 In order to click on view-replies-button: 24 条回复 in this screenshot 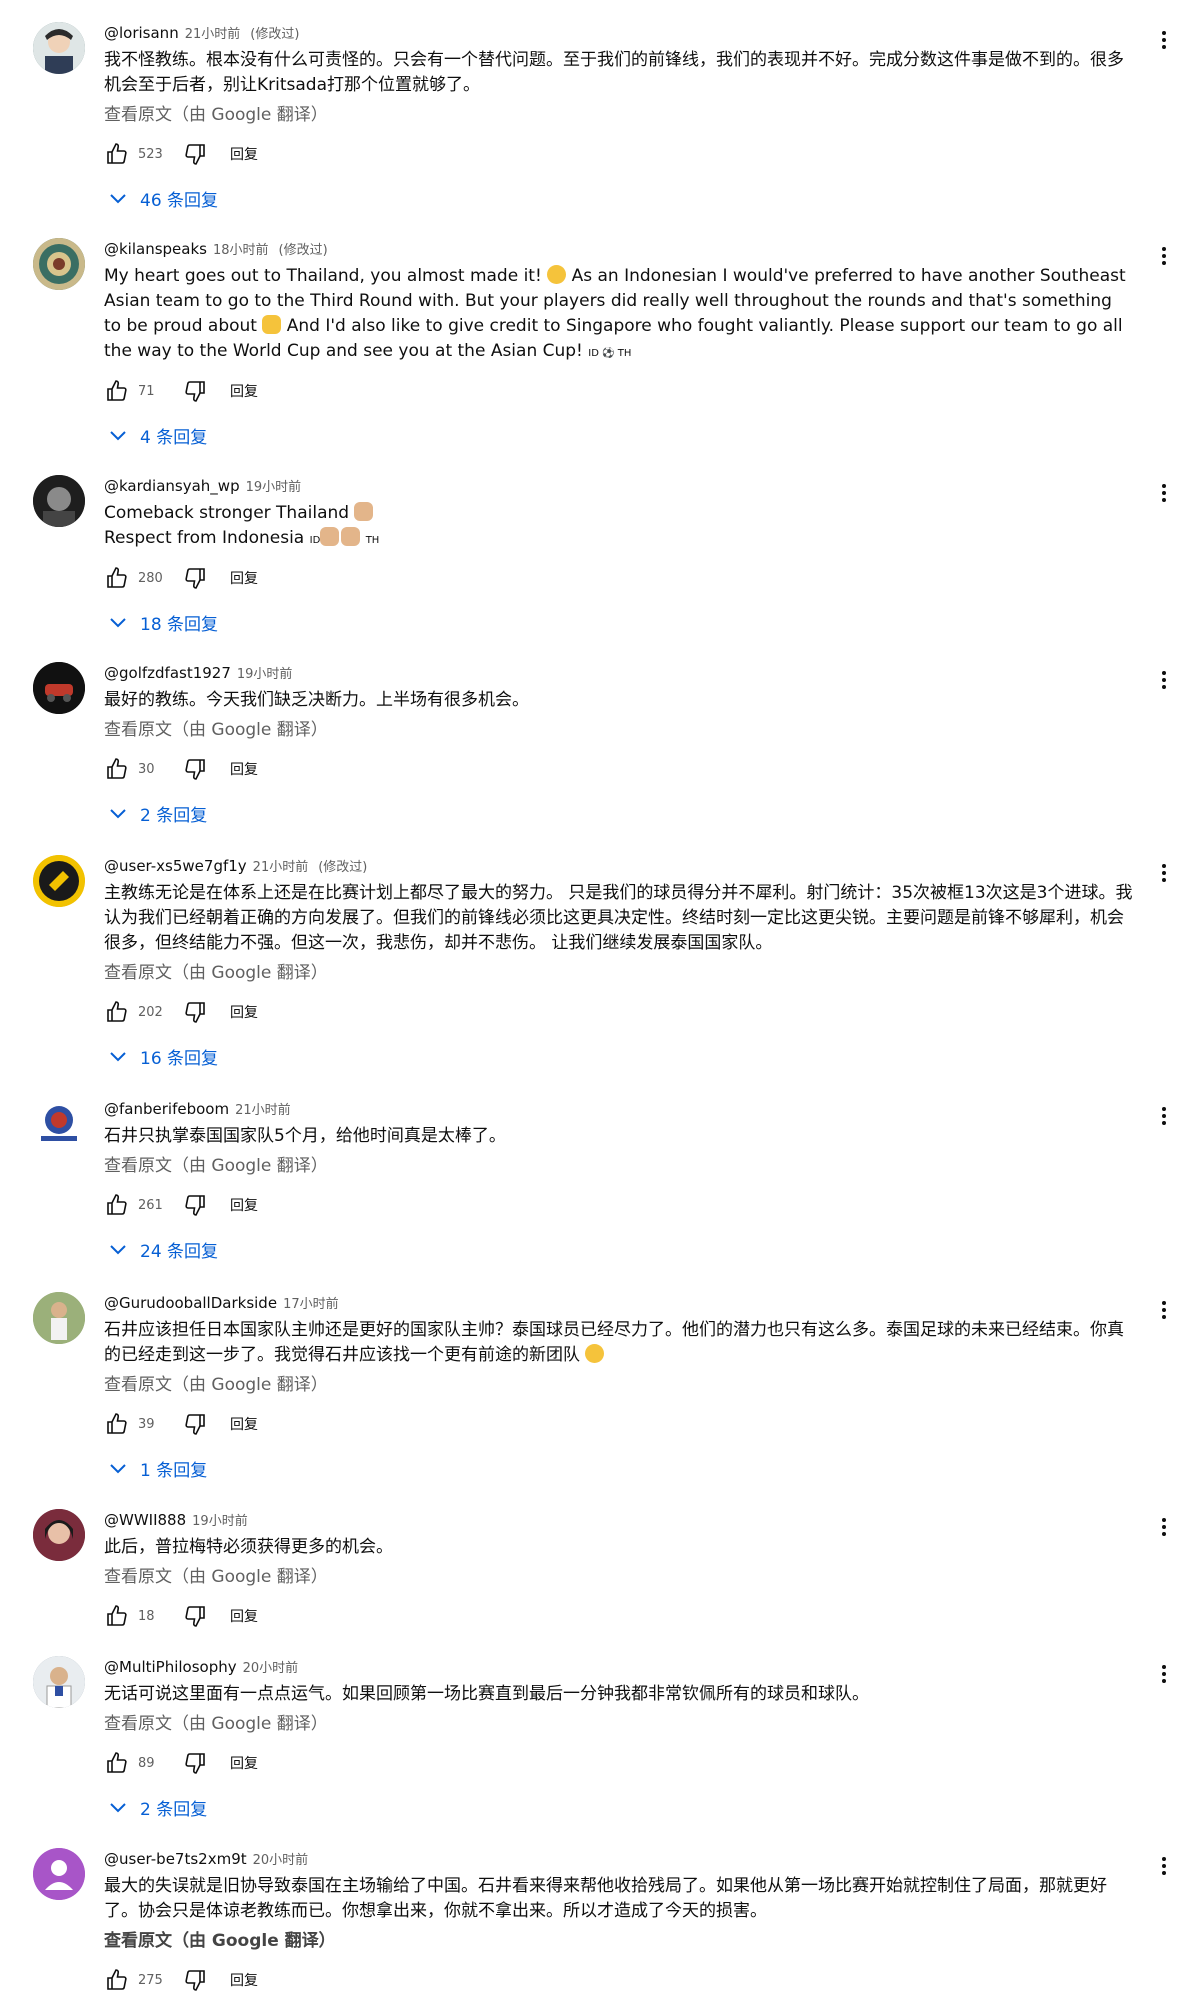, I will do `click(597, 1249)`.